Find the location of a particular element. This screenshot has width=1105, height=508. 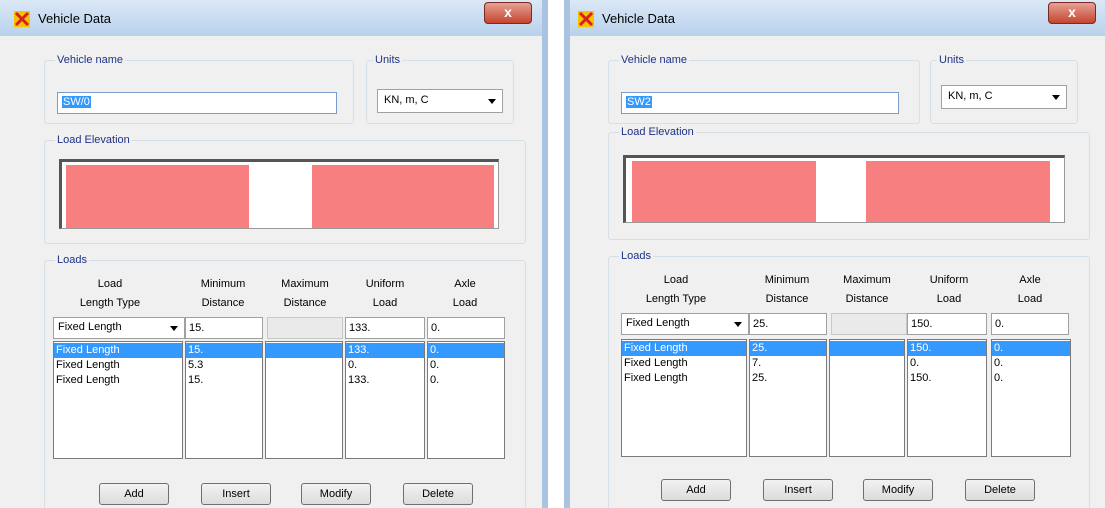

uniform-load-list: 133. 0. 133. is located at coordinates (385, 400).